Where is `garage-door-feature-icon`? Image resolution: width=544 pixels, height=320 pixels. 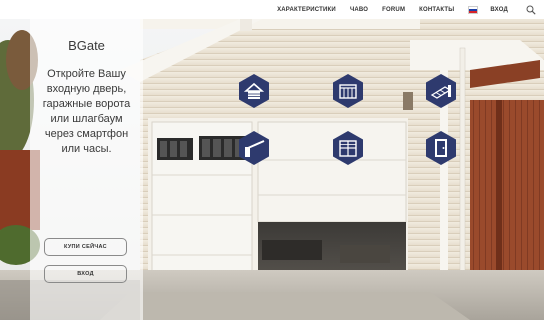
garage-door-feature-icon is located at coordinates (254, 91).